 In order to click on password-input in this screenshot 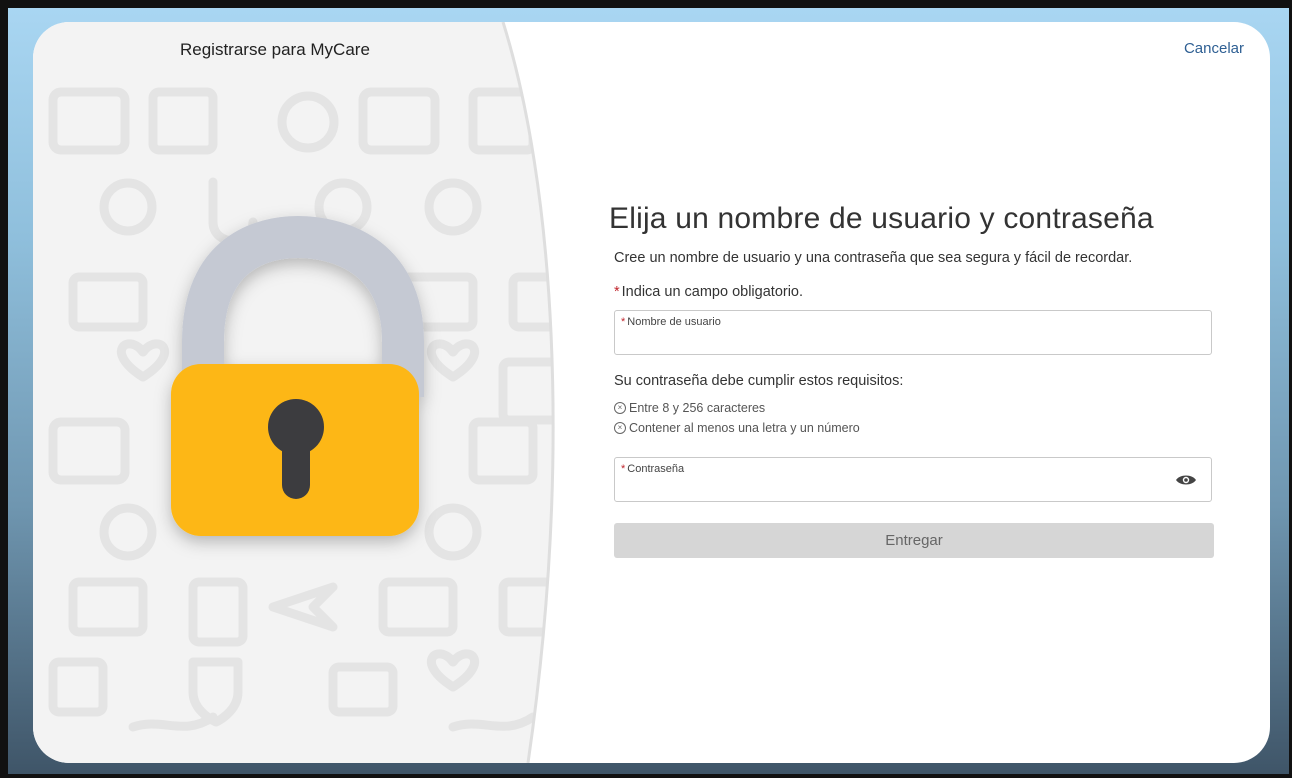, I will do `click(896, 487)`.